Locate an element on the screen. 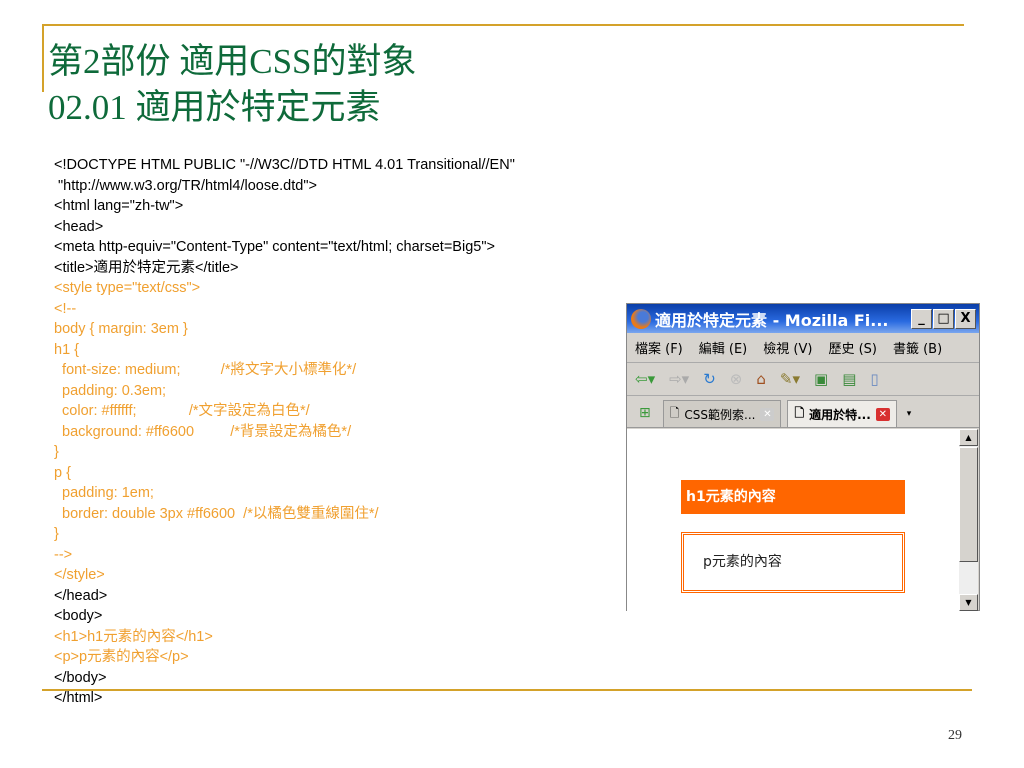 This screenshot has width=1024, height=768. code-line: </html> is located at coordinates (78, 698).